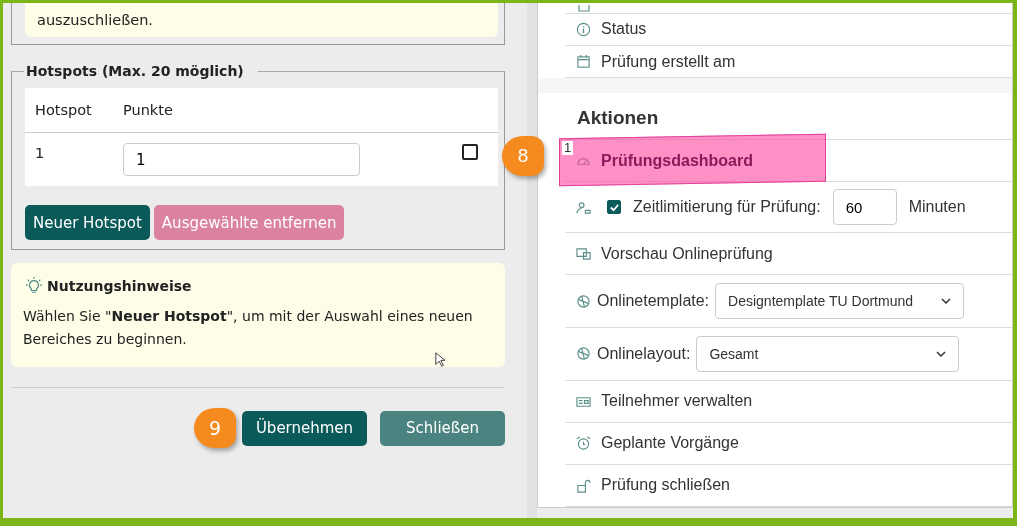  I want to click on select-label: Onlinetemplate:, so click(653, 301).